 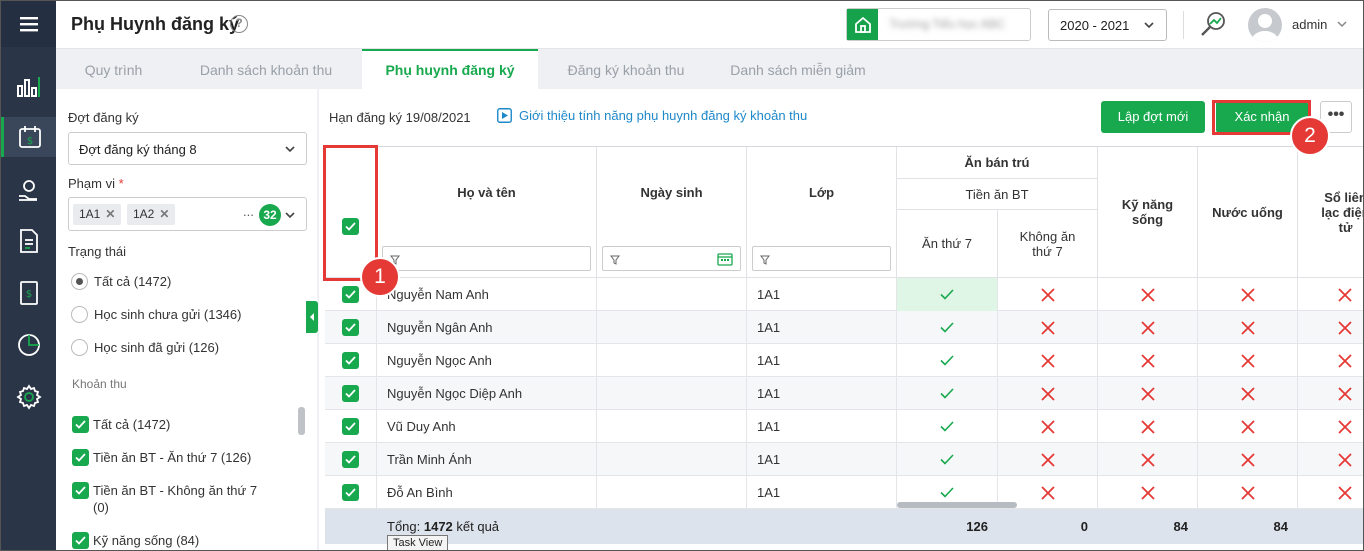 I want to click on header-contact-book: Sổ liên lạc điện tử, so click(x=1330, y=212).